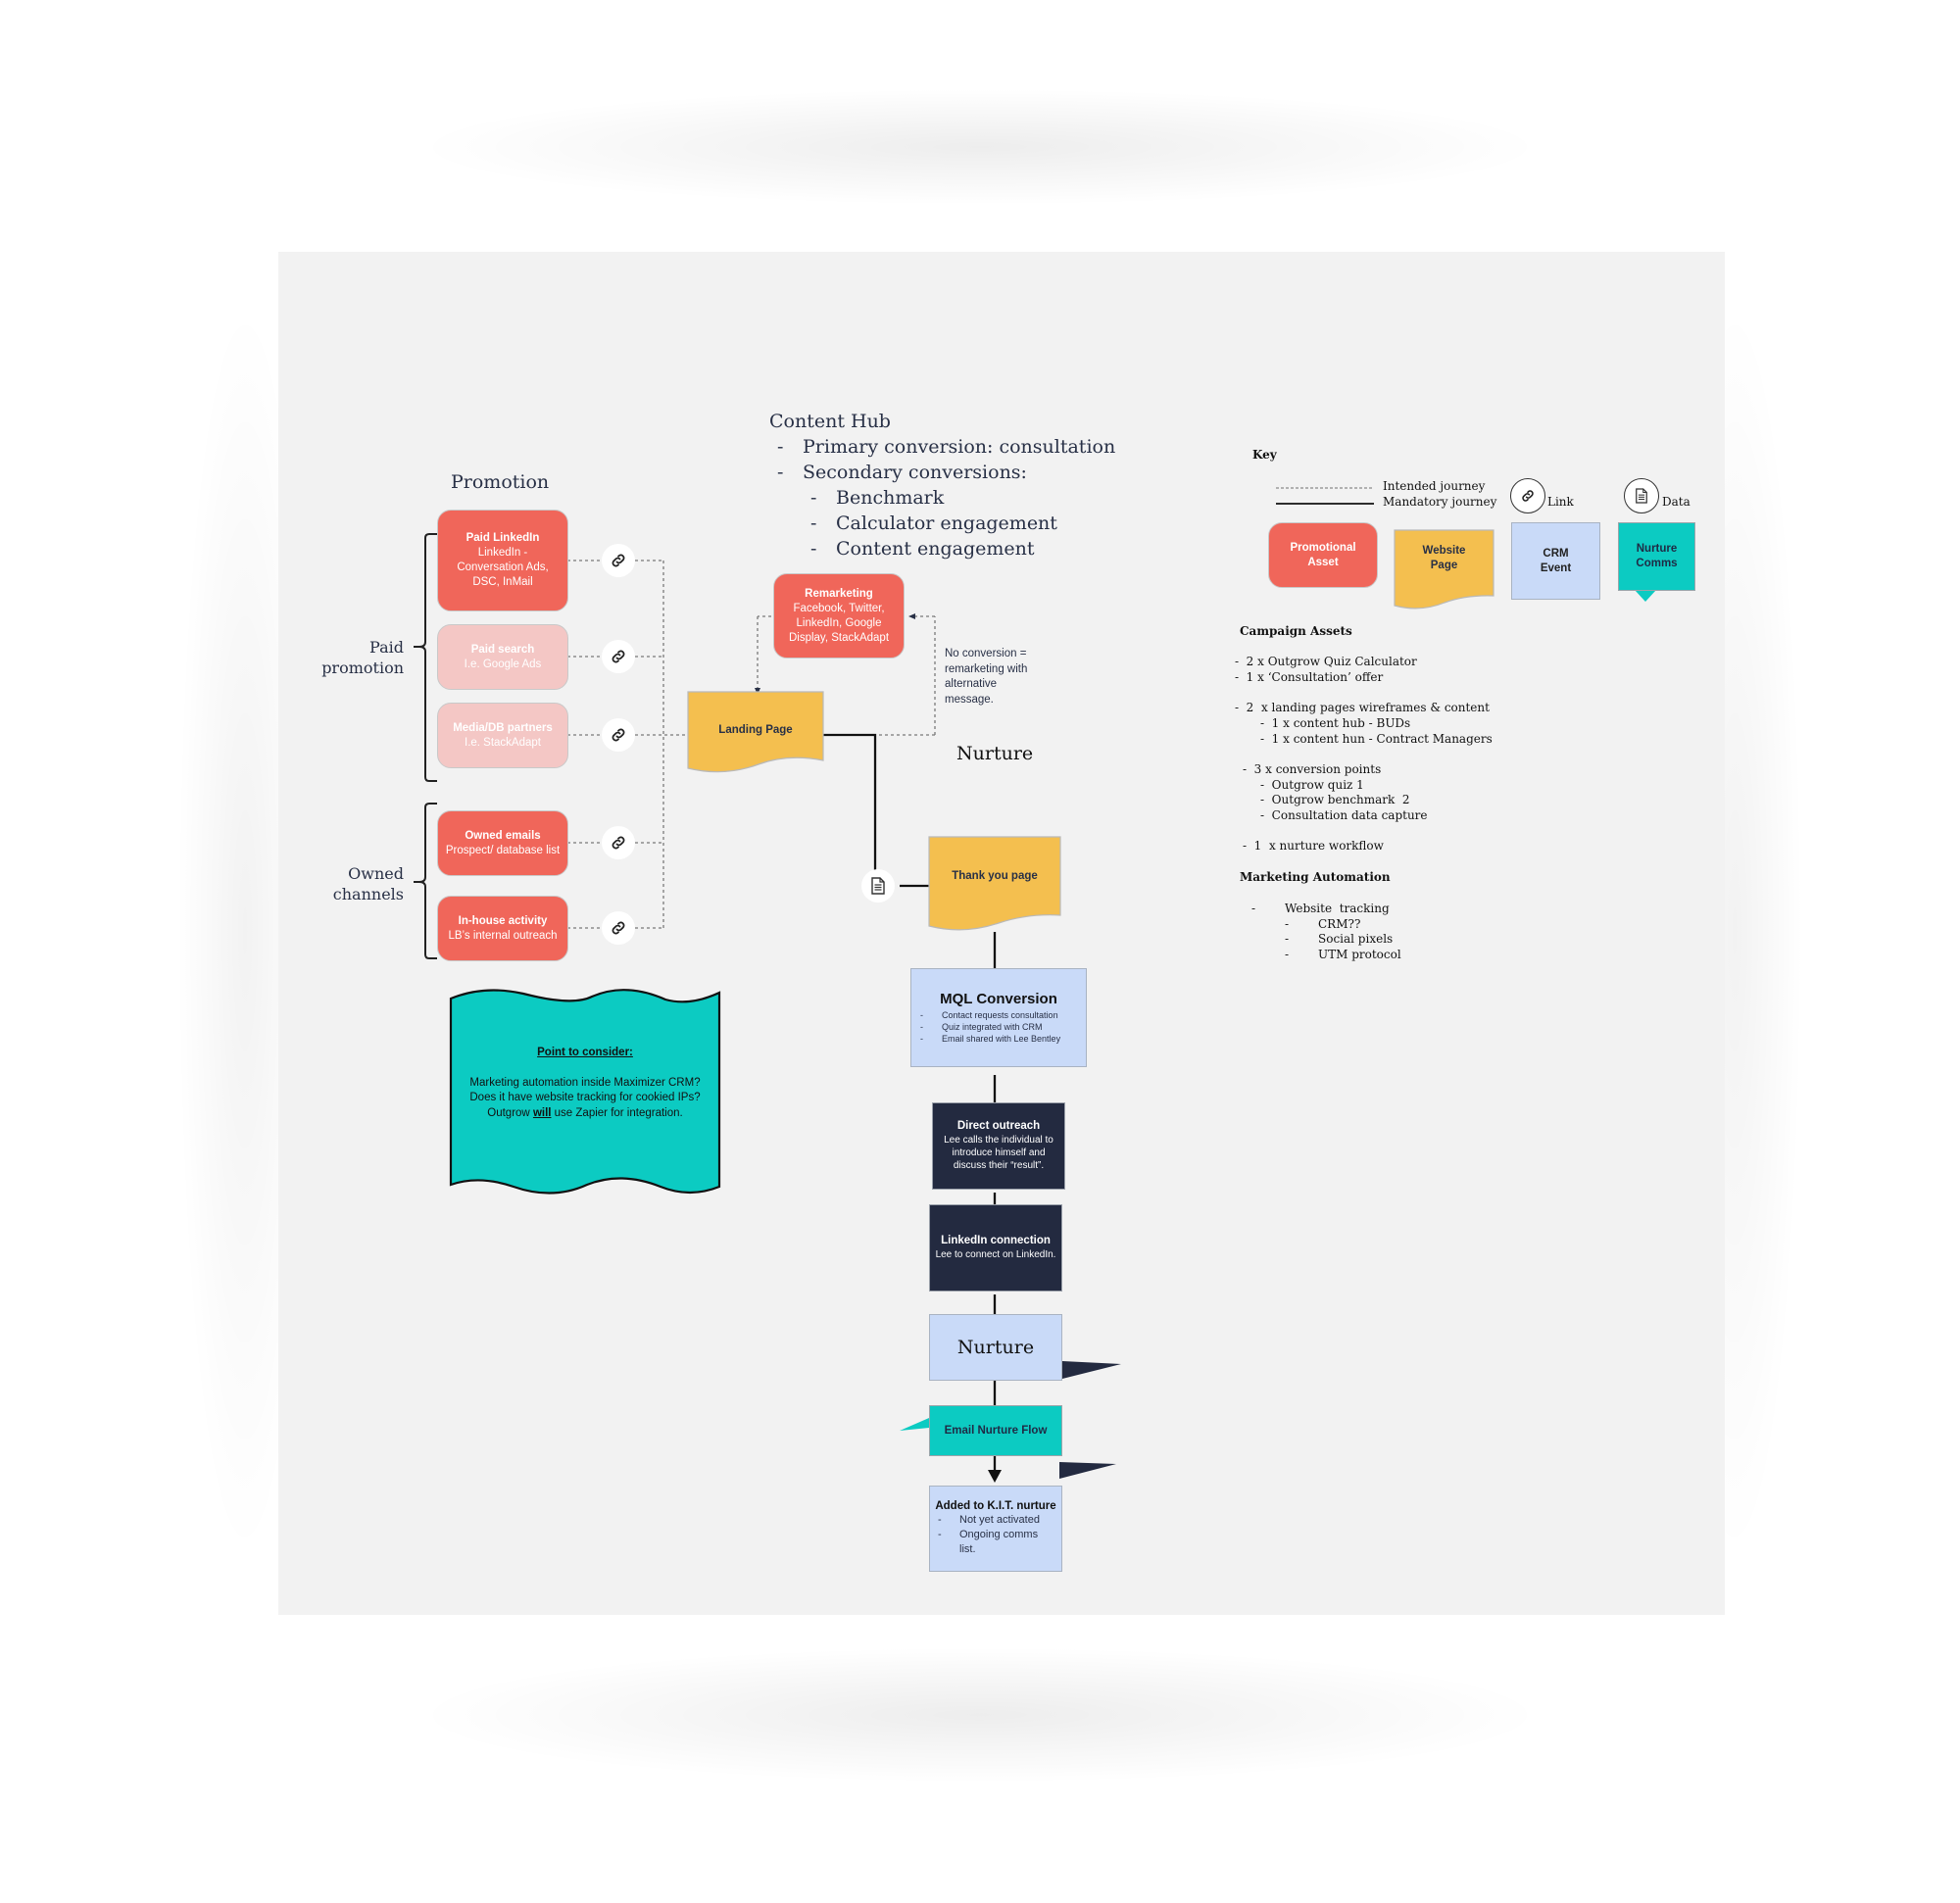 The image size is (1960, 1903). What do you see at coordinates (1444, 558) in the screenshot?
I see `key-website-page-label: Website Page` at bounding box center [1444, 558].